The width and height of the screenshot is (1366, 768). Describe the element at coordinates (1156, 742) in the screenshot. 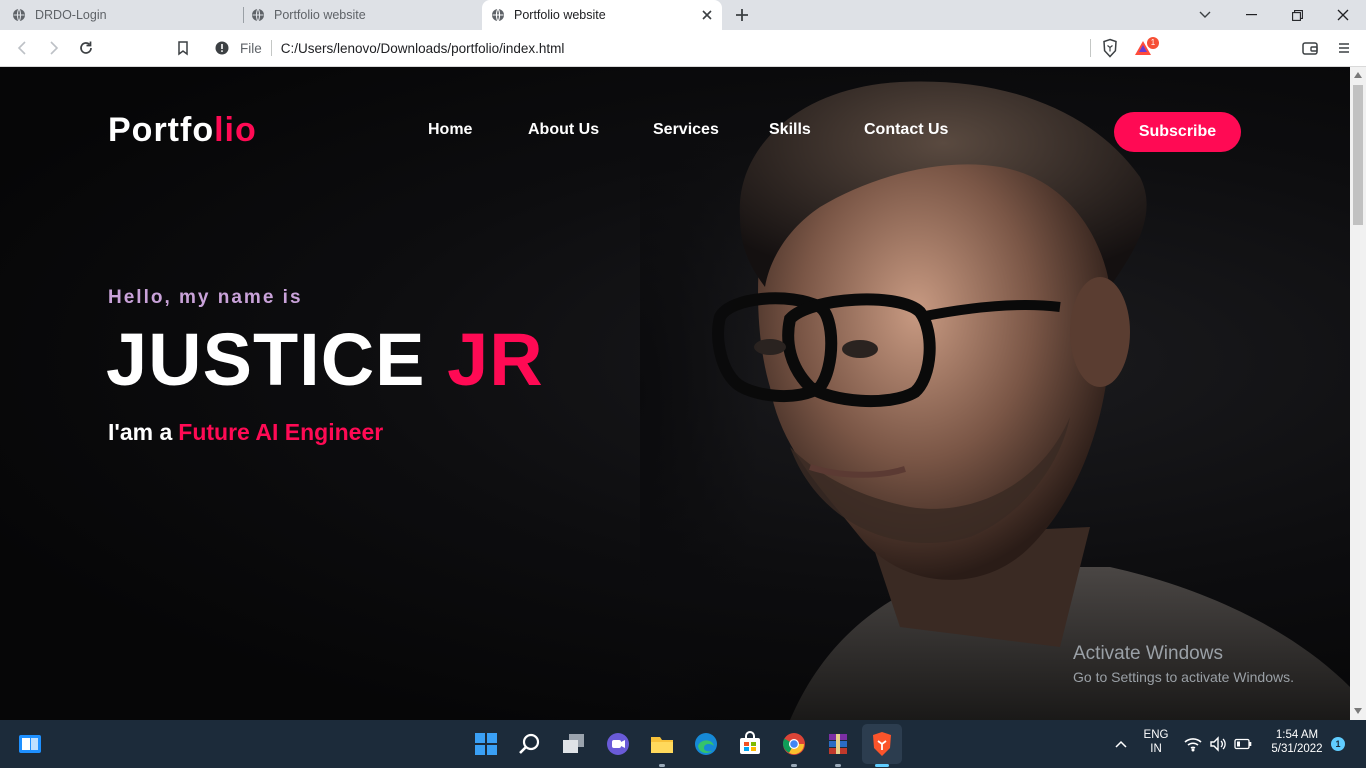

I see `language-indicator: ENG IN` at that location.